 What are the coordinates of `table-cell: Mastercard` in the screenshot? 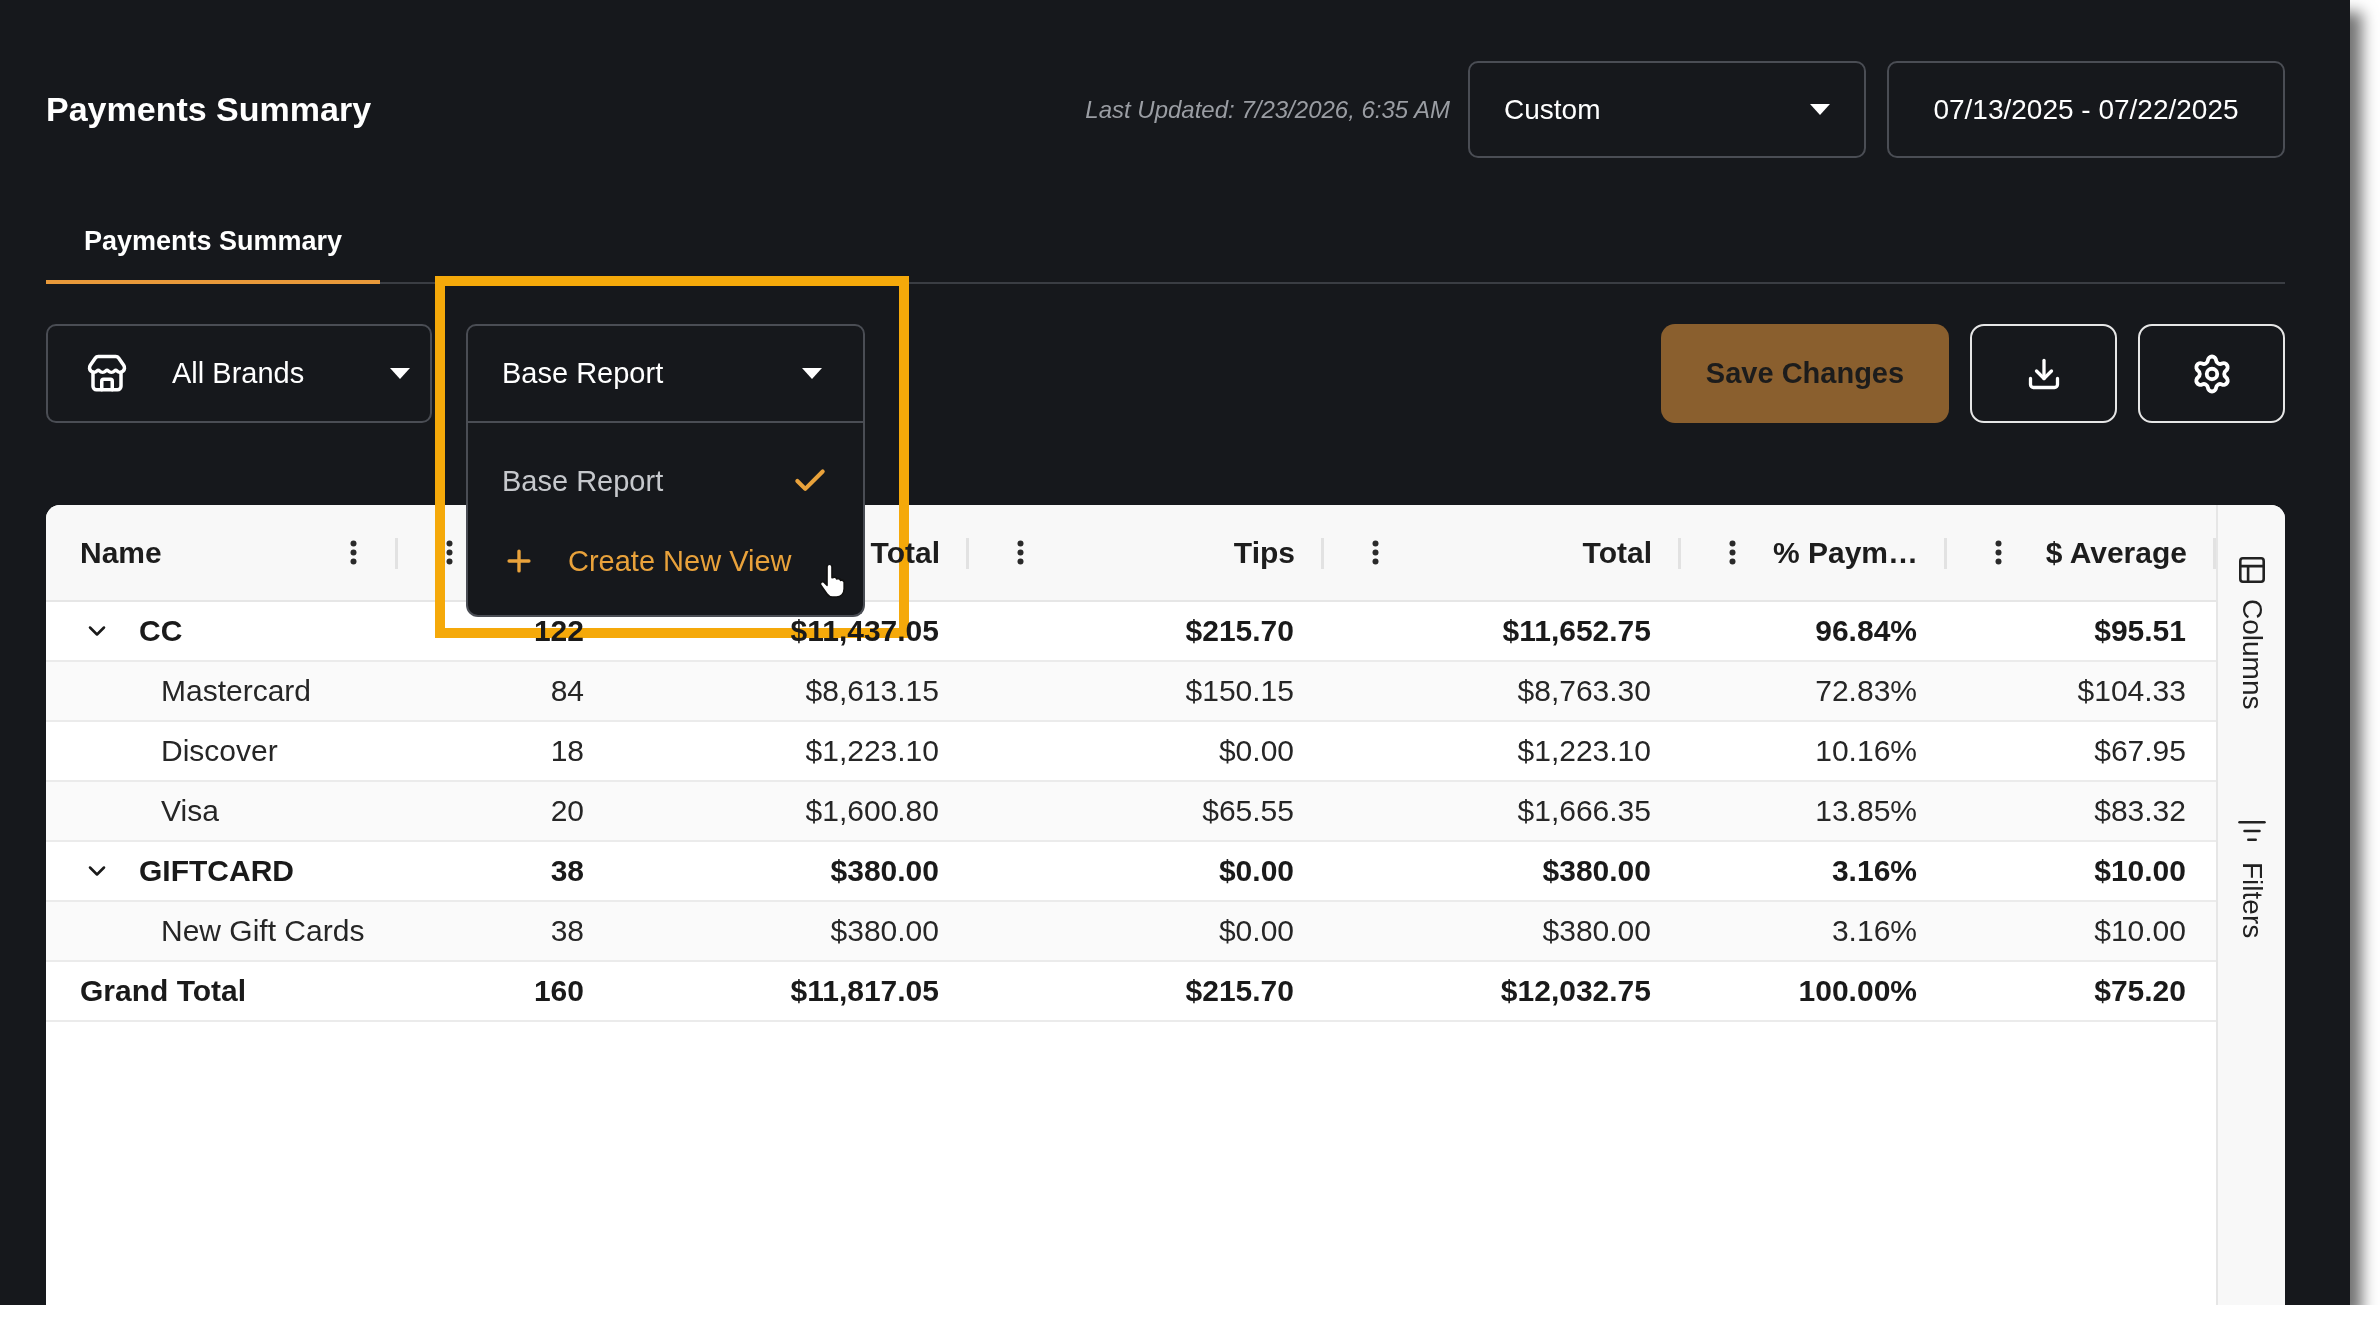 It's located at (236, 691).